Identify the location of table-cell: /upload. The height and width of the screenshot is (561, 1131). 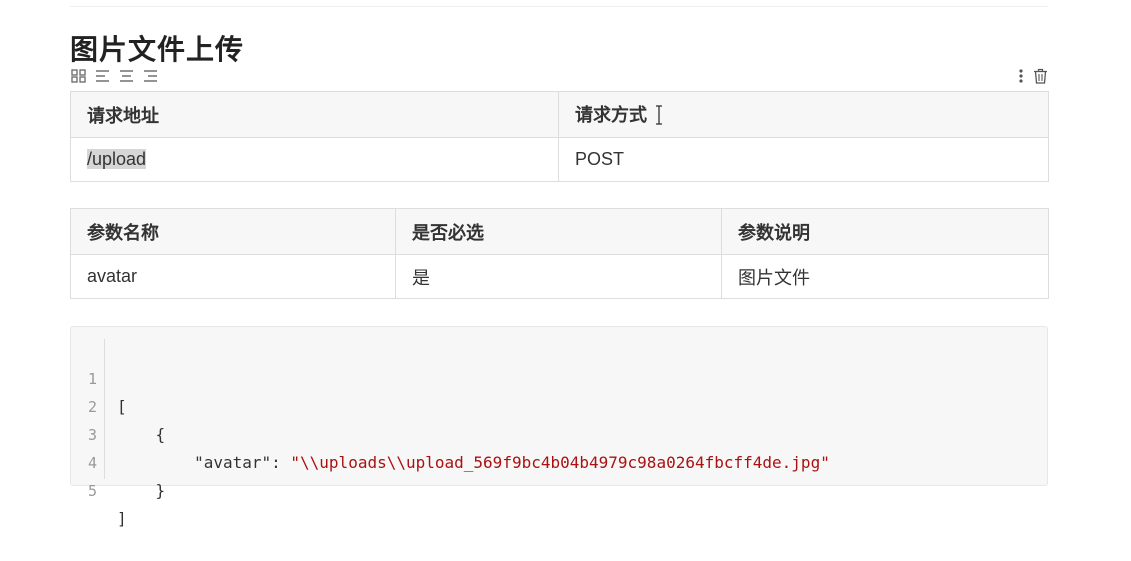
(314, 159).